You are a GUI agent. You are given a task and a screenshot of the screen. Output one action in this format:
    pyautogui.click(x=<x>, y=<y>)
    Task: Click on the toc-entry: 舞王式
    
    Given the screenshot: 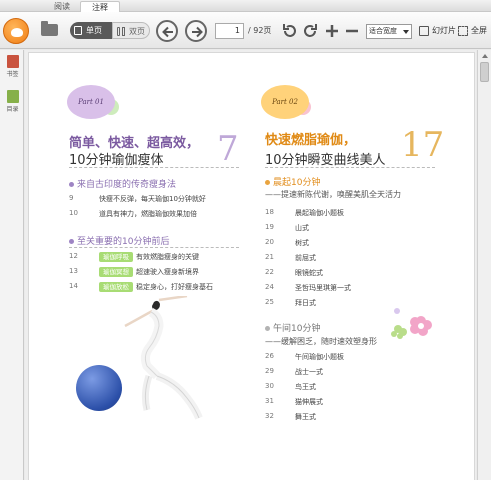 What is the action you would take?
    pyautogui.click(x=305, y=417)
    